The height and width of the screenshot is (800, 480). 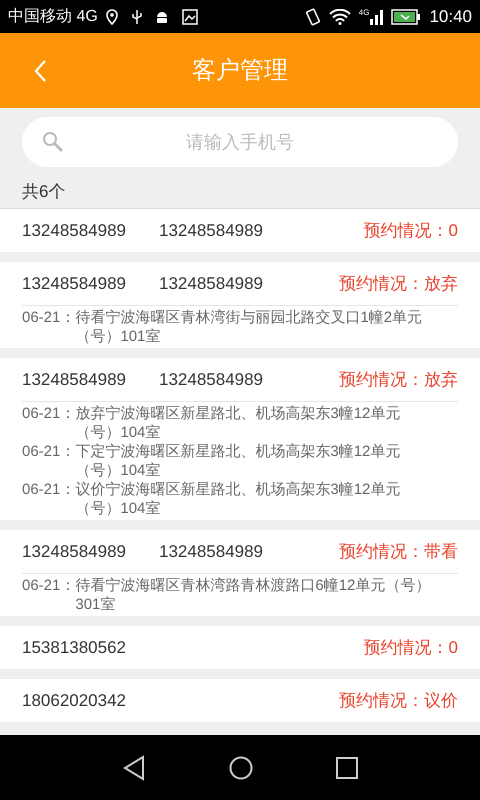 What do you see at coordinates (339, 16) in the screenshot?
I see `wifi-icon` at bounding box center [339, 16].